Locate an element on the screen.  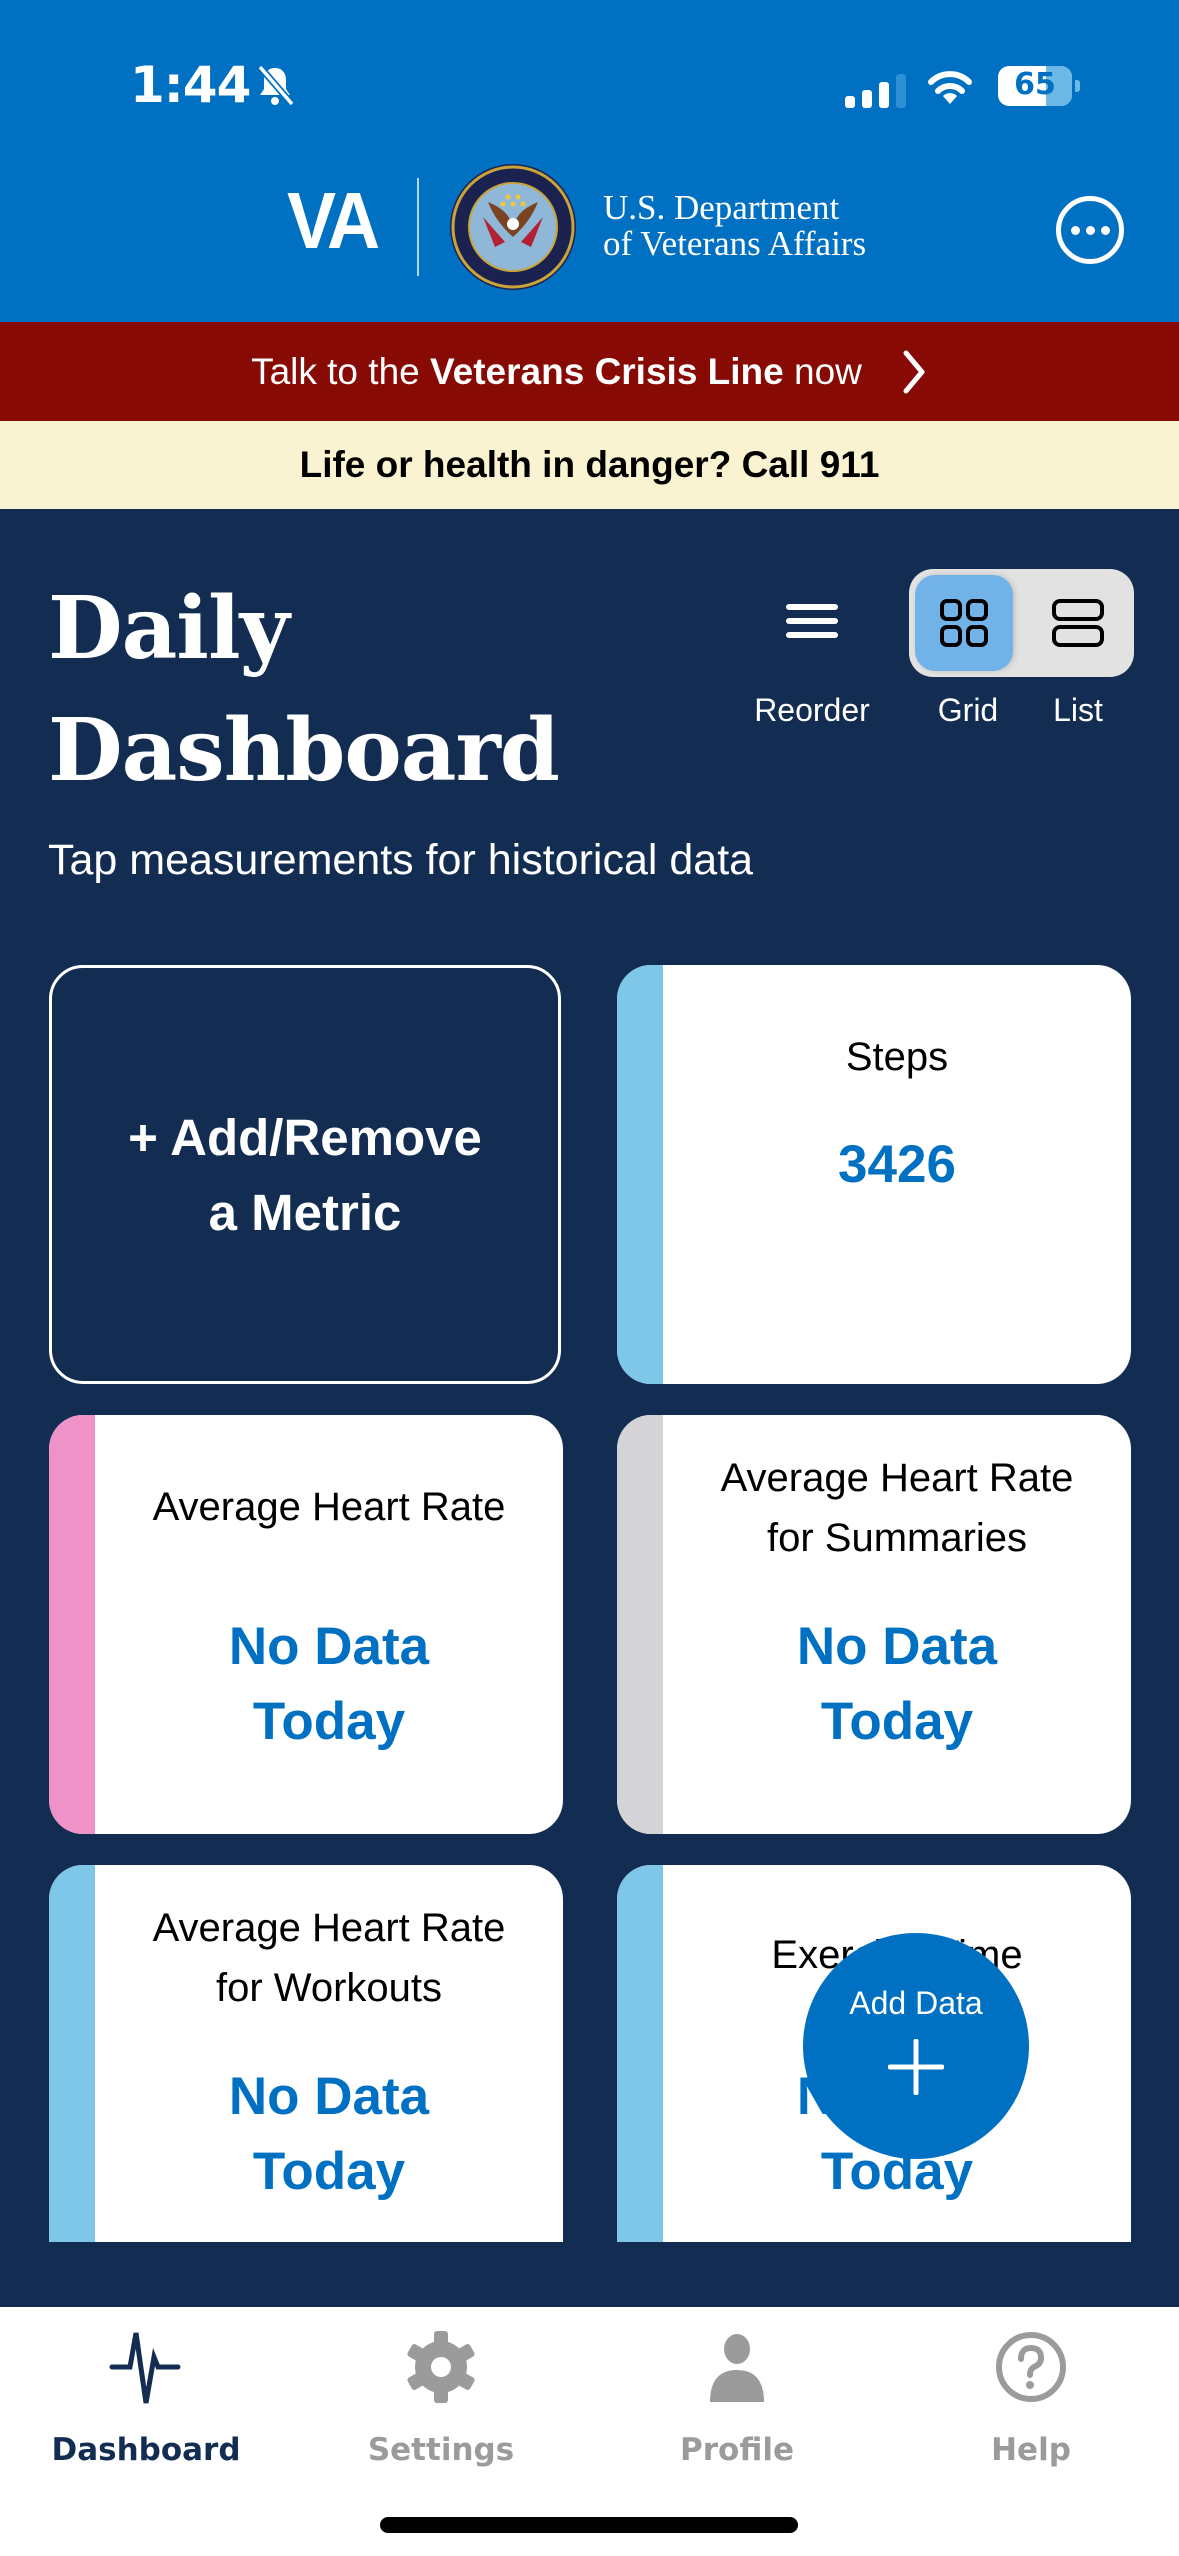
page-title-line1: Daily is located at coordinates (169, 628).